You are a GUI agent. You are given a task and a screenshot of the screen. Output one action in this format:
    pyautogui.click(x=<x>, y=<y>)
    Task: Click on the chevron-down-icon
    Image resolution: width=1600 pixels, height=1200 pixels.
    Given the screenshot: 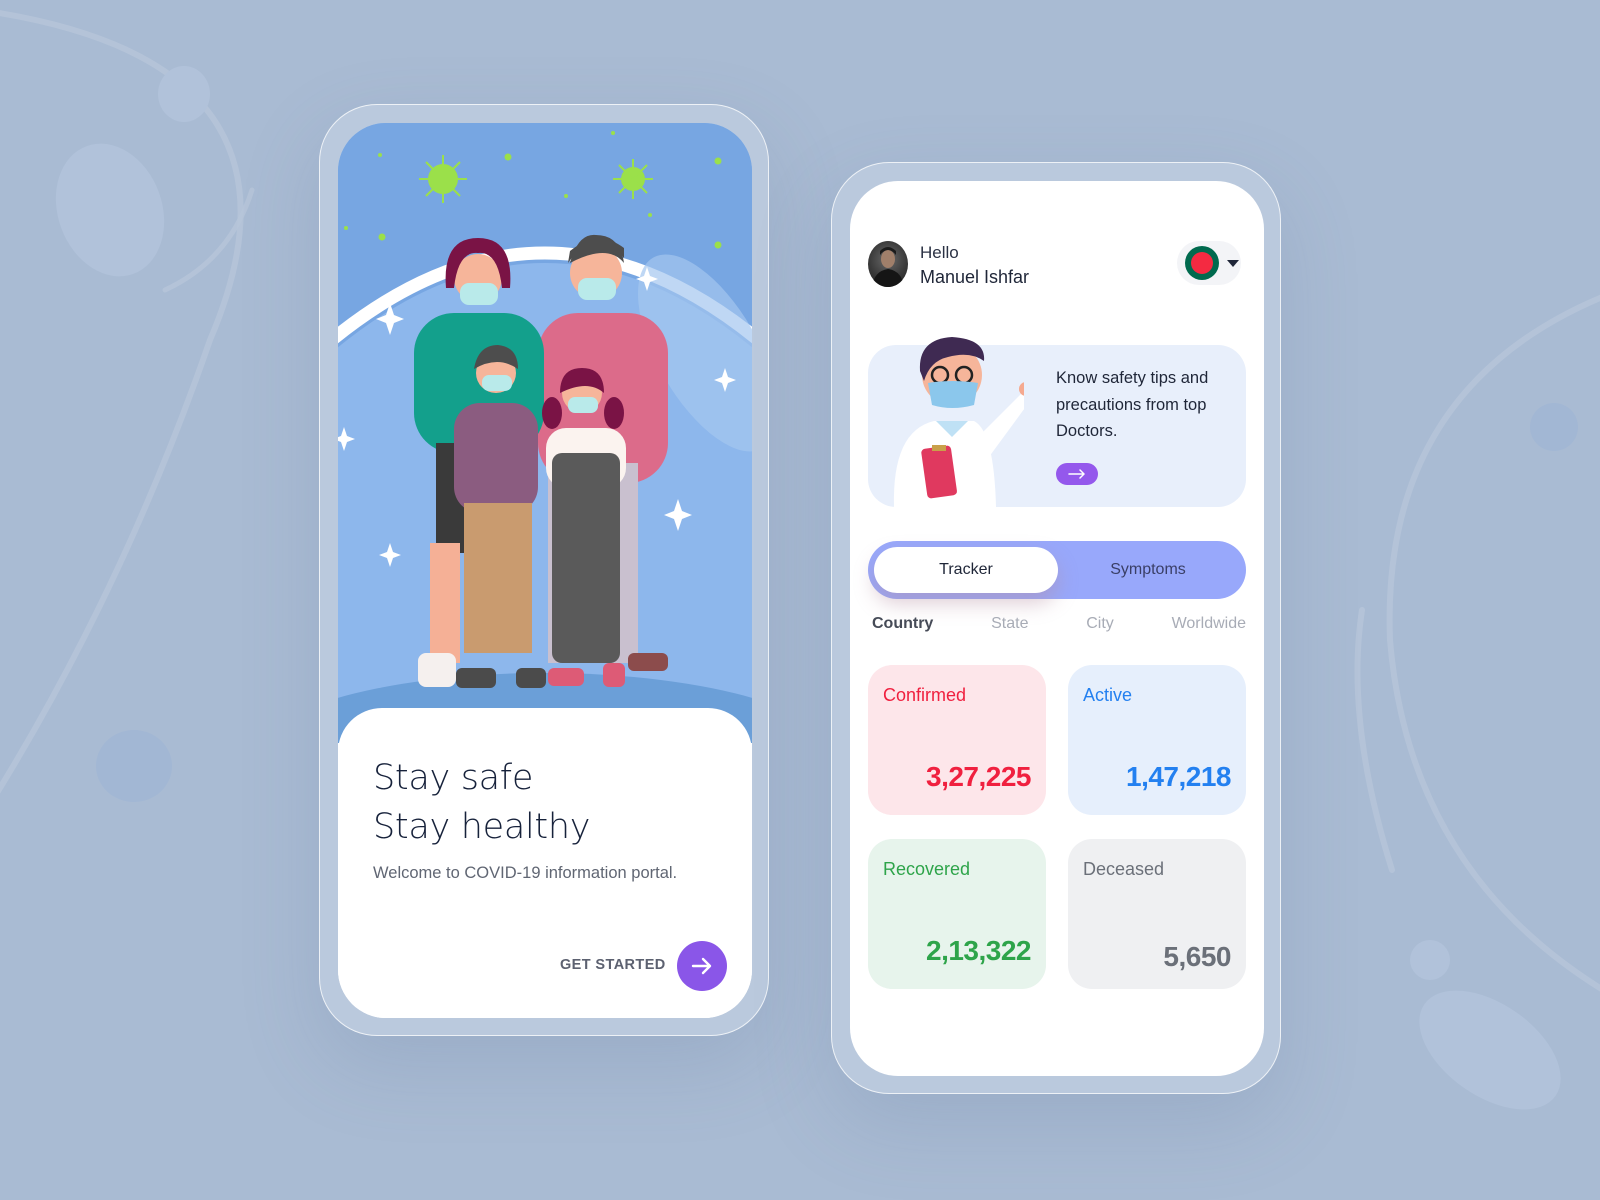 What is the action you would take?
    pyautogui.click(x=1233, y=263)
    